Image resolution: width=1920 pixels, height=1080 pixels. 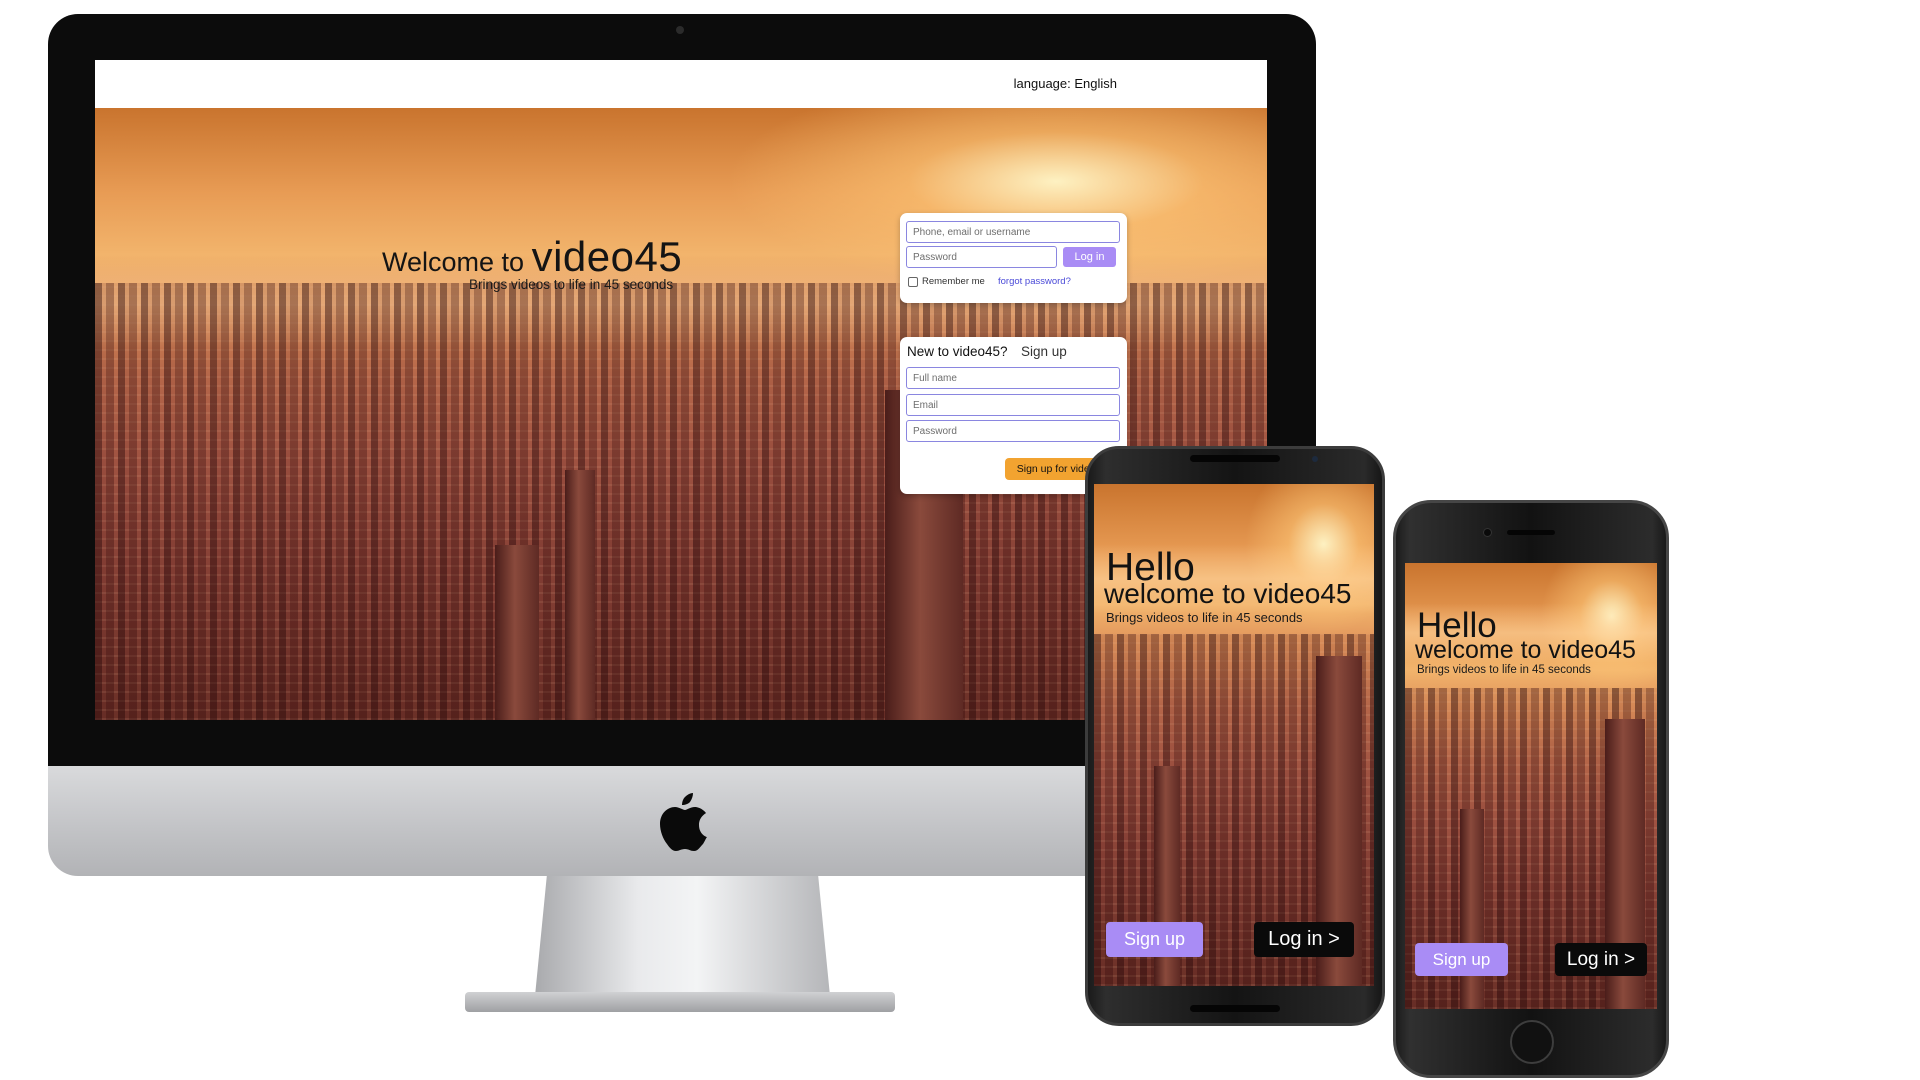 What do you see at coordinates (1044, 351) in the screenshot?
I see `signup-heading-link: Sign up` at bounding box center [1044, 351].